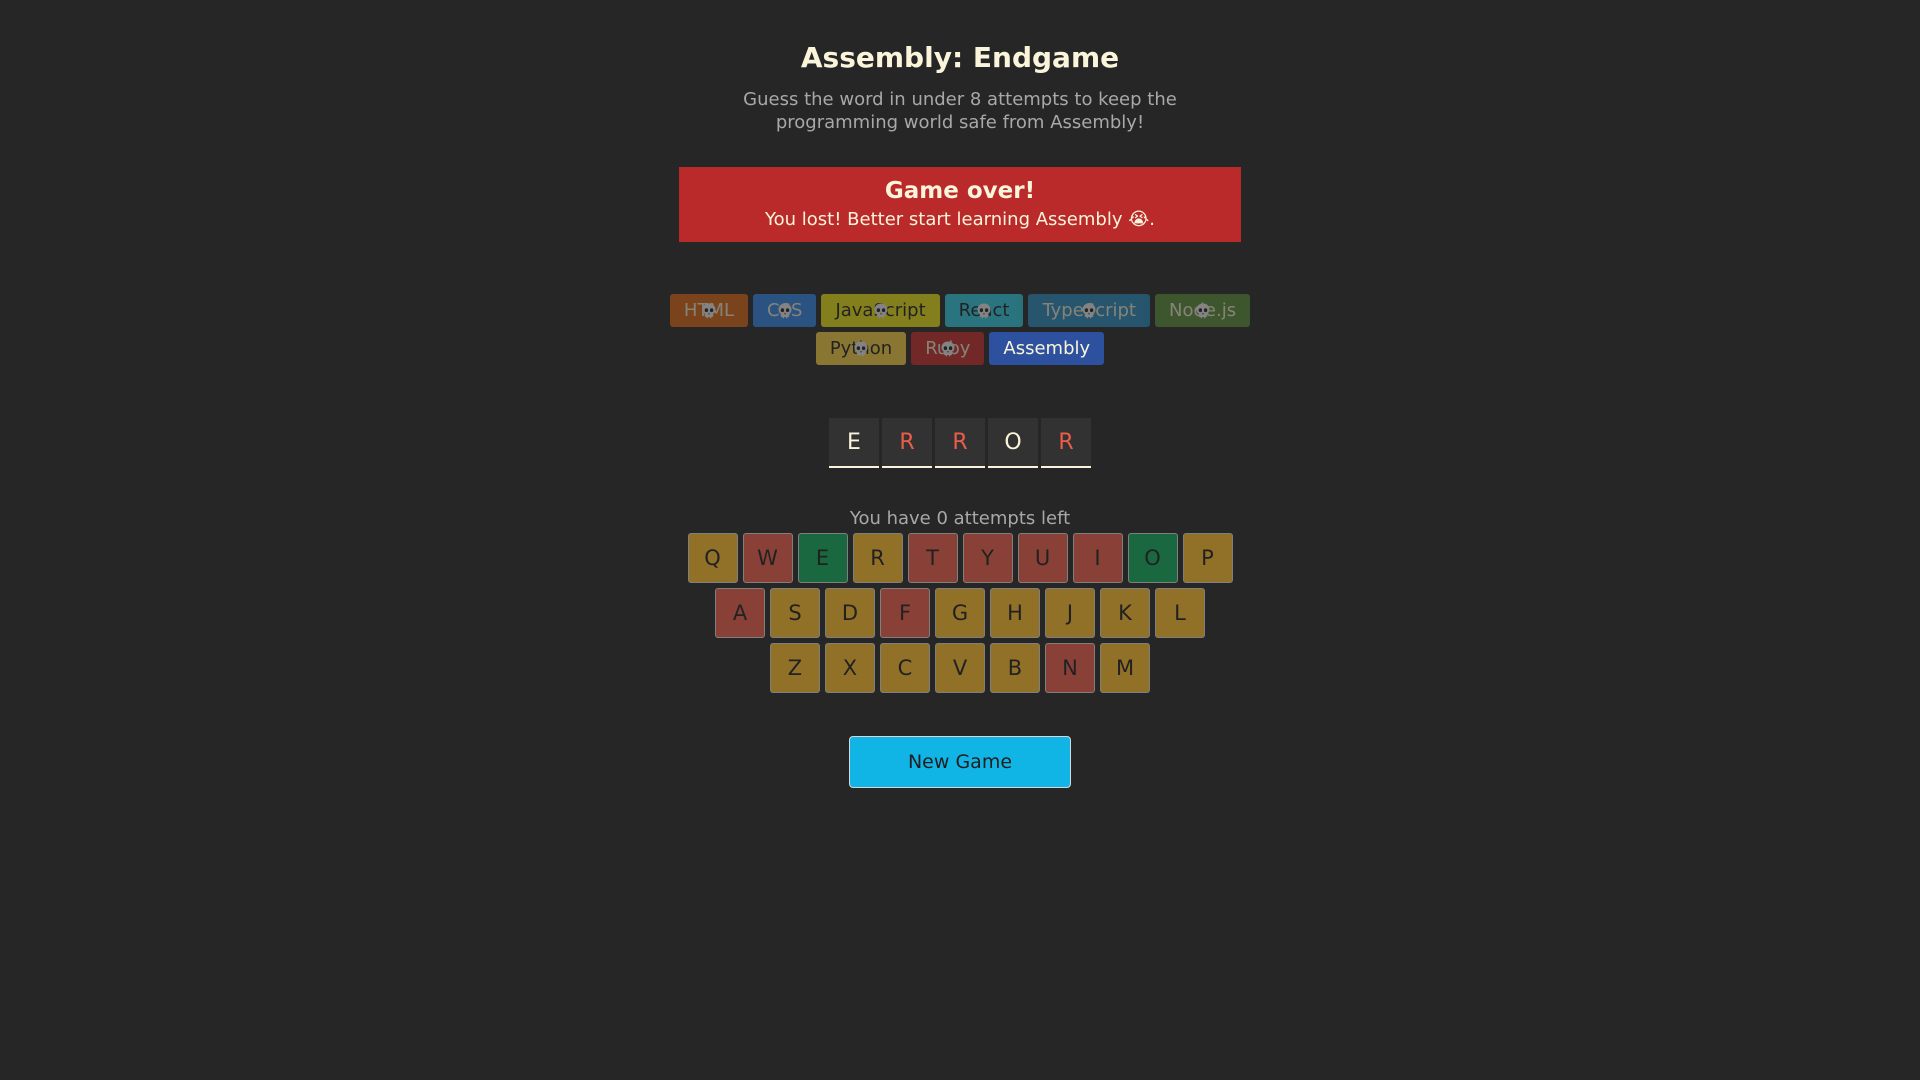  What do you see at coordinates (1125, 613) in the screenshot?
I see `key-k: K` at bounding box center [1125, 613].